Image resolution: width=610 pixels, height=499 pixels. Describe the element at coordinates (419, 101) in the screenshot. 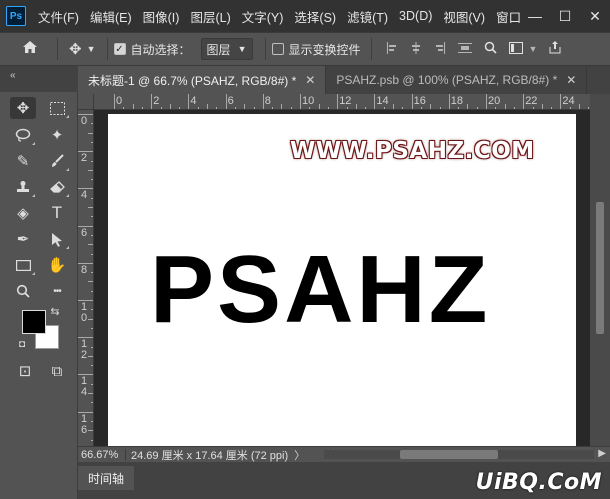

I see `ruler-label: 16` at that location.